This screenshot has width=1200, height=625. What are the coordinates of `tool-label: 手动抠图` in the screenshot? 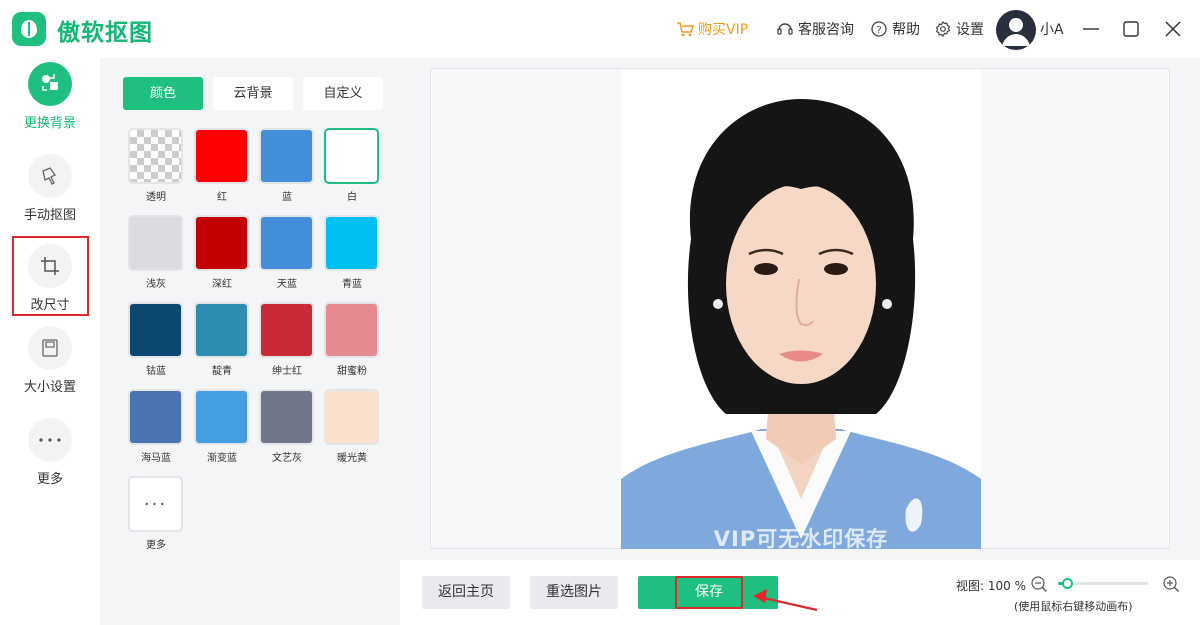 It's located at (49, 215).